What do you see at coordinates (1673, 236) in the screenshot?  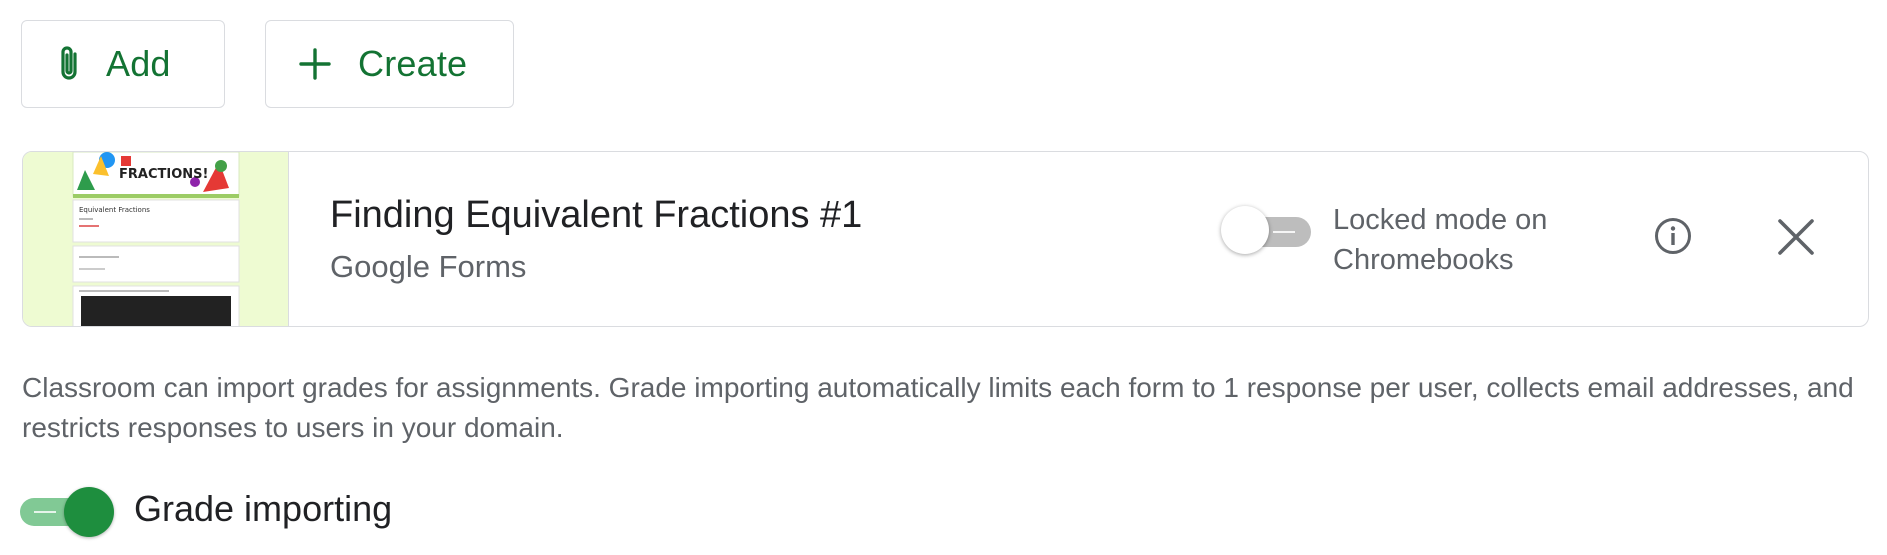 I see `info-icon` at bounding box center [1673, 236].